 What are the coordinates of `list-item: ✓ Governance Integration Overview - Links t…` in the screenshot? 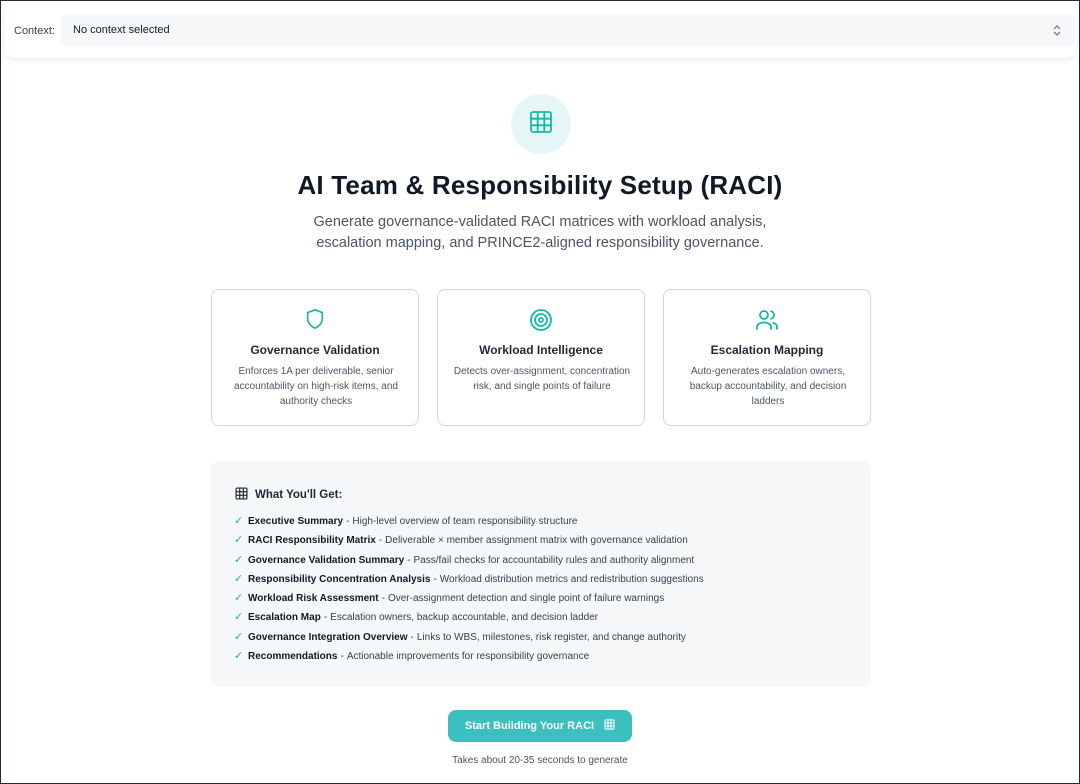 It's located at (469, 637).